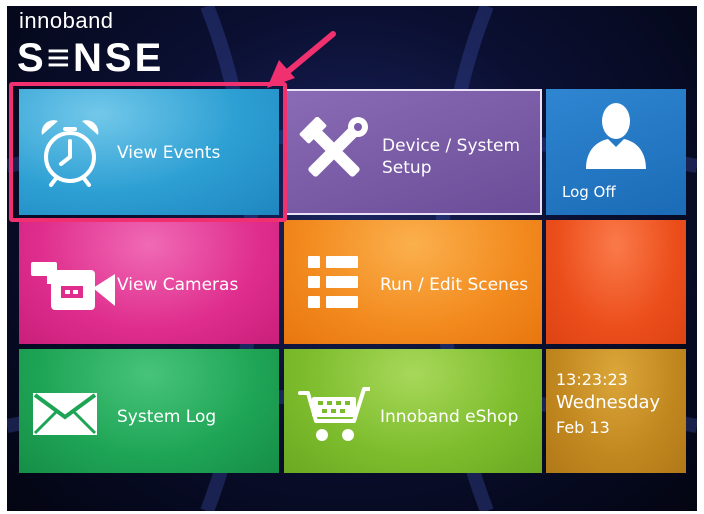 The image size is (704, 514). What do you see at coordinates (449, 417) in the screenshot?
I see `innoband-eshop-label: Innoband eShop` at bounding box center [449, 417].